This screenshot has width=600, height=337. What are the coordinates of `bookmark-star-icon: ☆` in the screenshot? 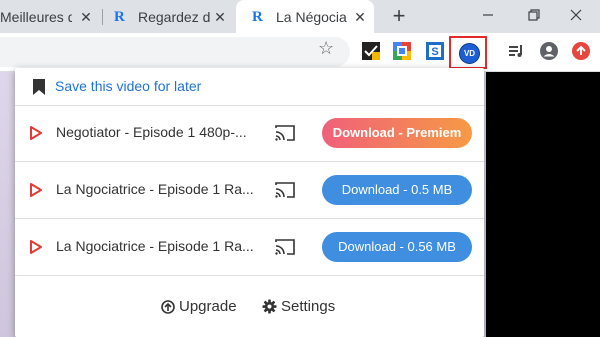 It's located at (326, 48).